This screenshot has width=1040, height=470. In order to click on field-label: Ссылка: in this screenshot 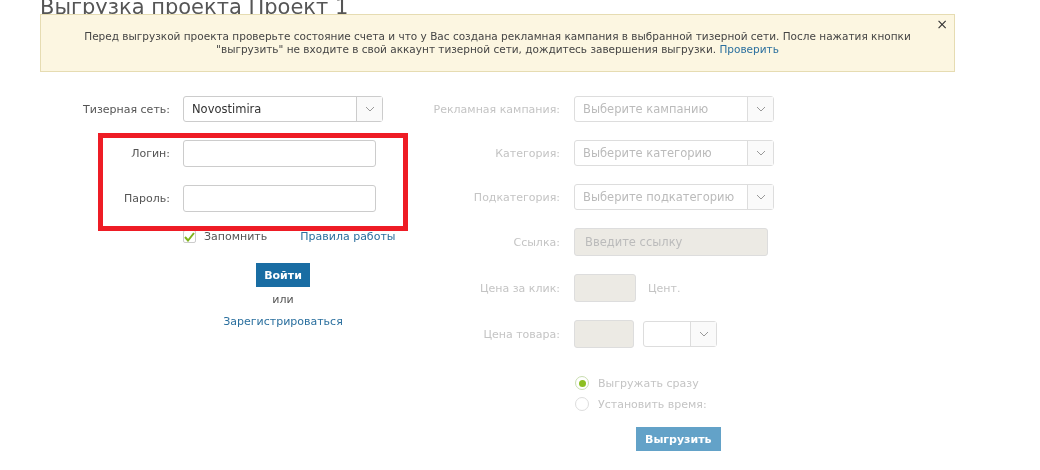, I will do `click(536, 242)`.